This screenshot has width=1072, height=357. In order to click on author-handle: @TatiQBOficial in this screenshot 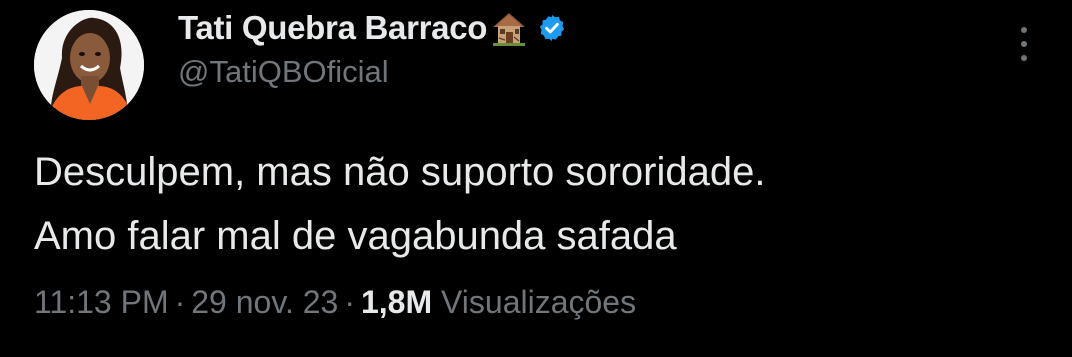, I will do `click(283, 72)`.